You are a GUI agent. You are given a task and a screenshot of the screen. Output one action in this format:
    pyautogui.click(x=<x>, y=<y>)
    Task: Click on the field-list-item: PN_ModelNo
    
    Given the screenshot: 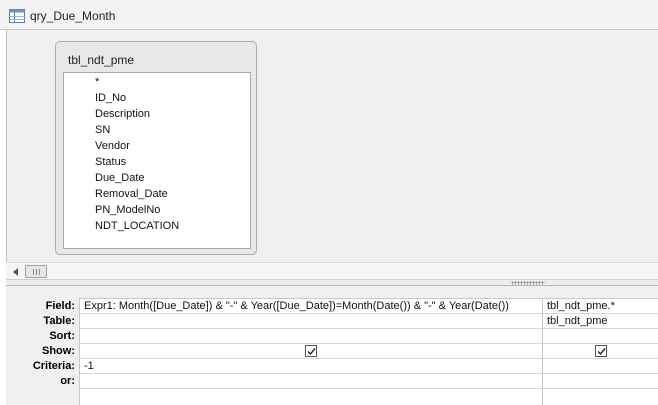 What is the action you would take?
    pyautogui.click(x=157, y=210)
    